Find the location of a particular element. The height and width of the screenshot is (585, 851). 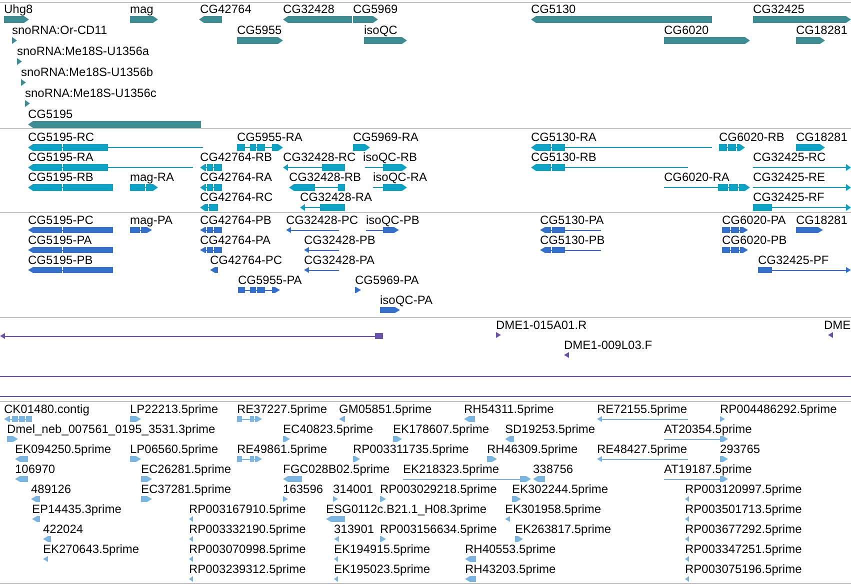

transcript-label: CG5955-RA is located at coordinates (269, 137).